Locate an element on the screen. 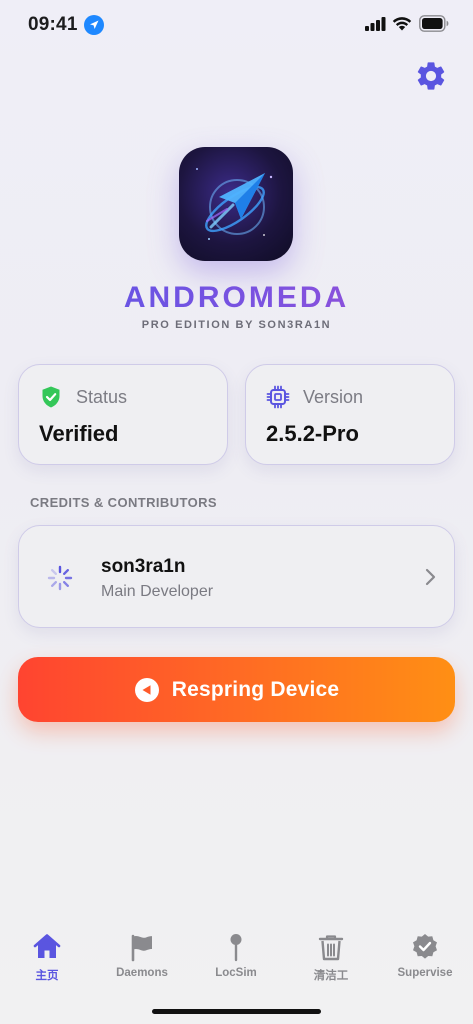  tab-label: Daemons is located at coordinates (142, 973).